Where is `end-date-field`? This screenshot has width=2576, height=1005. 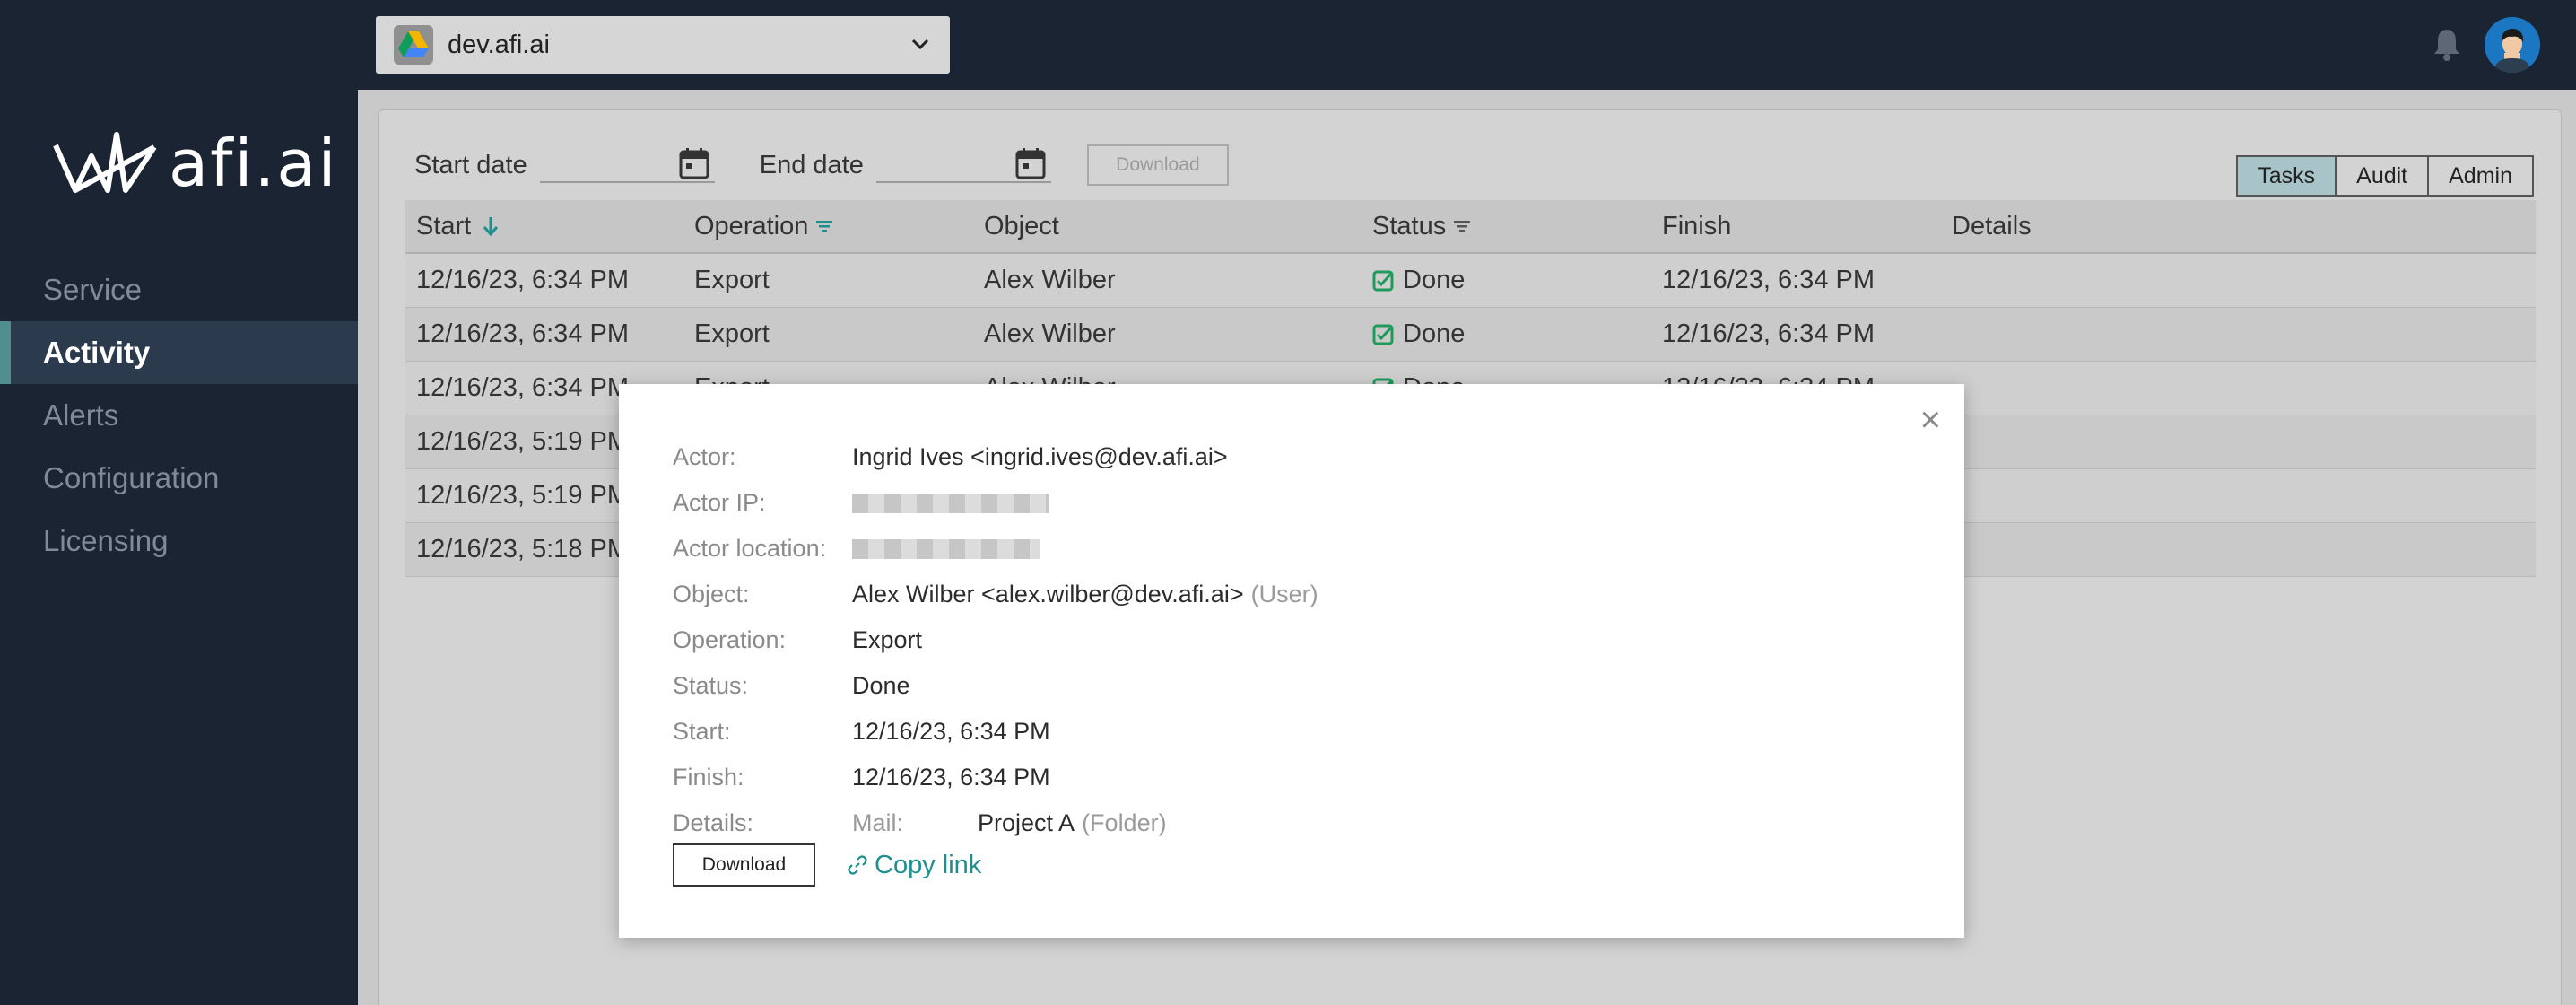 end-date-field is located at coordinates (963, 165).